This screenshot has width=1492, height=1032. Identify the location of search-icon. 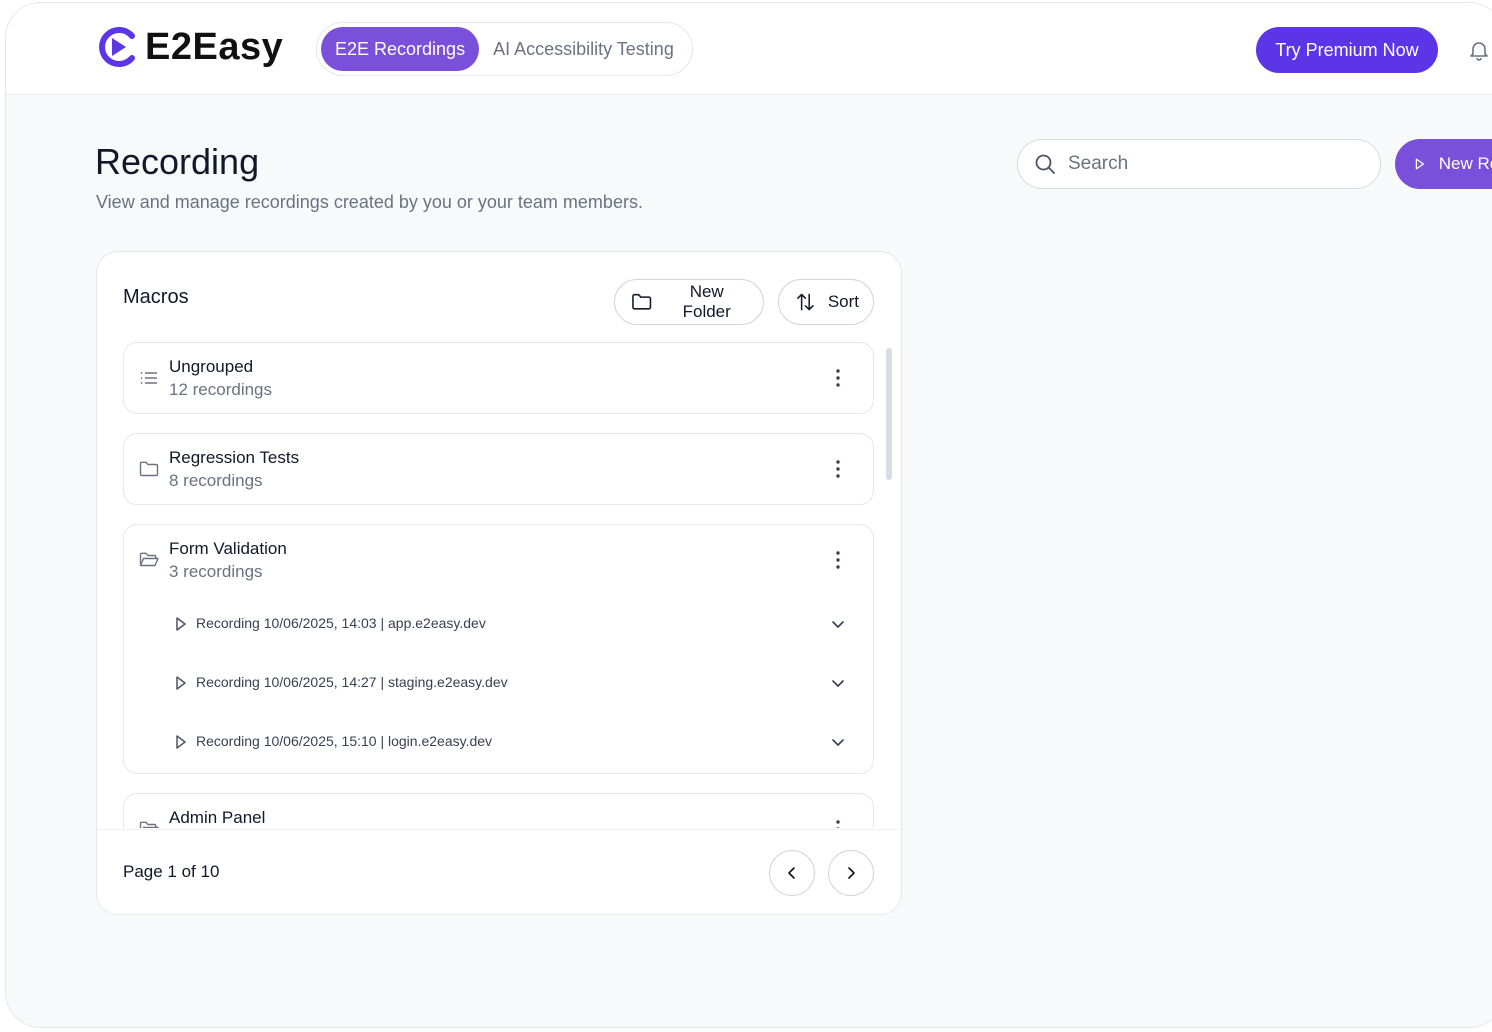
(1045, 164).